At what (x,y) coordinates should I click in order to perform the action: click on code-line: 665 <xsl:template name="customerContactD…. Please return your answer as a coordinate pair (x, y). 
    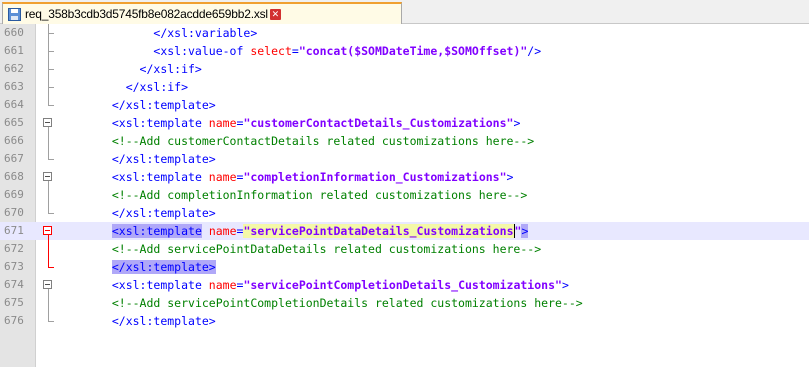
    Looking at the image, I should click on (404, 123).